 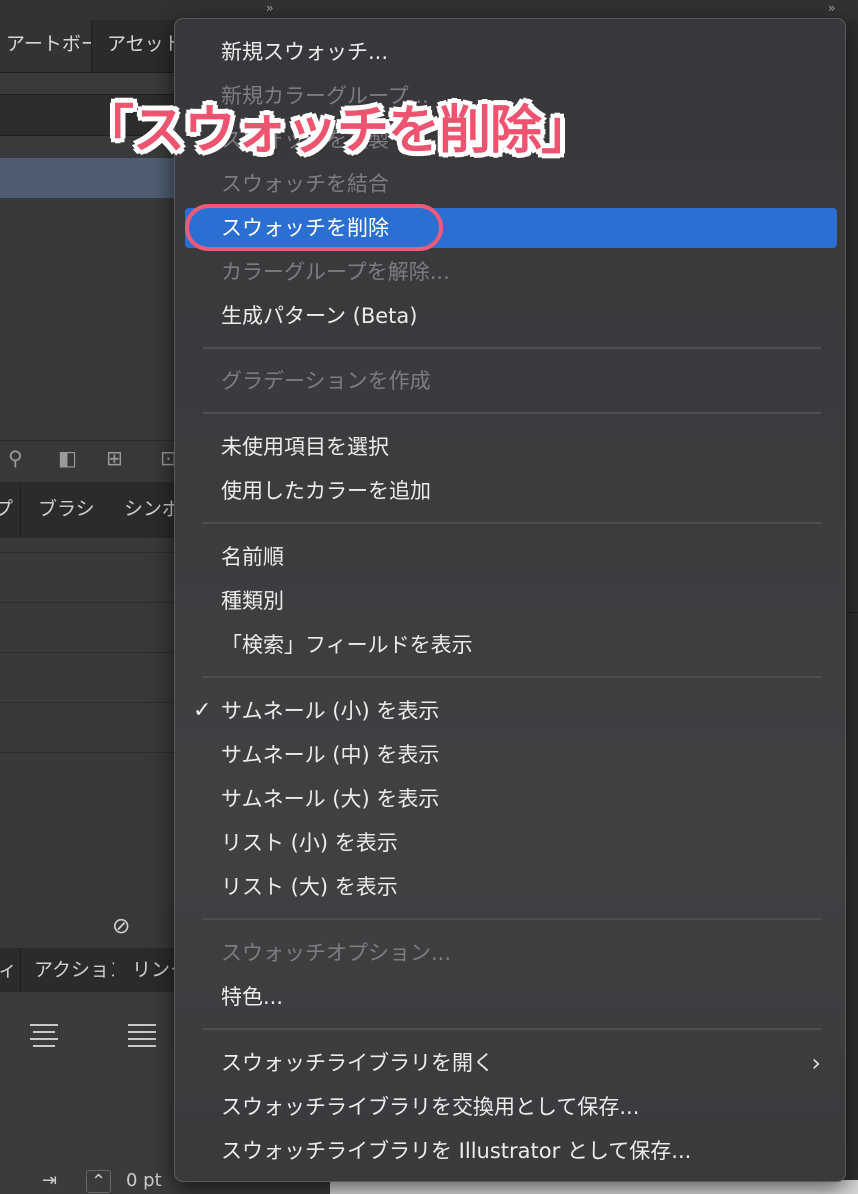 I want to click on menu-item-sort-by-kind: 種類別, so click(x=511, y=601).